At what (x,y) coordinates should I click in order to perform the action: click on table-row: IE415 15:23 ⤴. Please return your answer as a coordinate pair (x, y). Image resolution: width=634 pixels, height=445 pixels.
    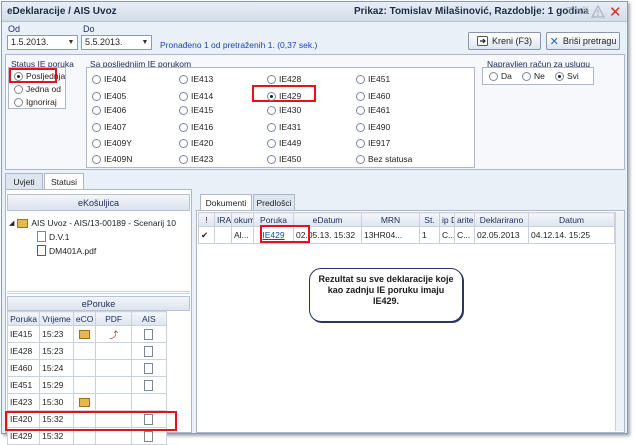
    Looking at the image, I should click on (87, 334).